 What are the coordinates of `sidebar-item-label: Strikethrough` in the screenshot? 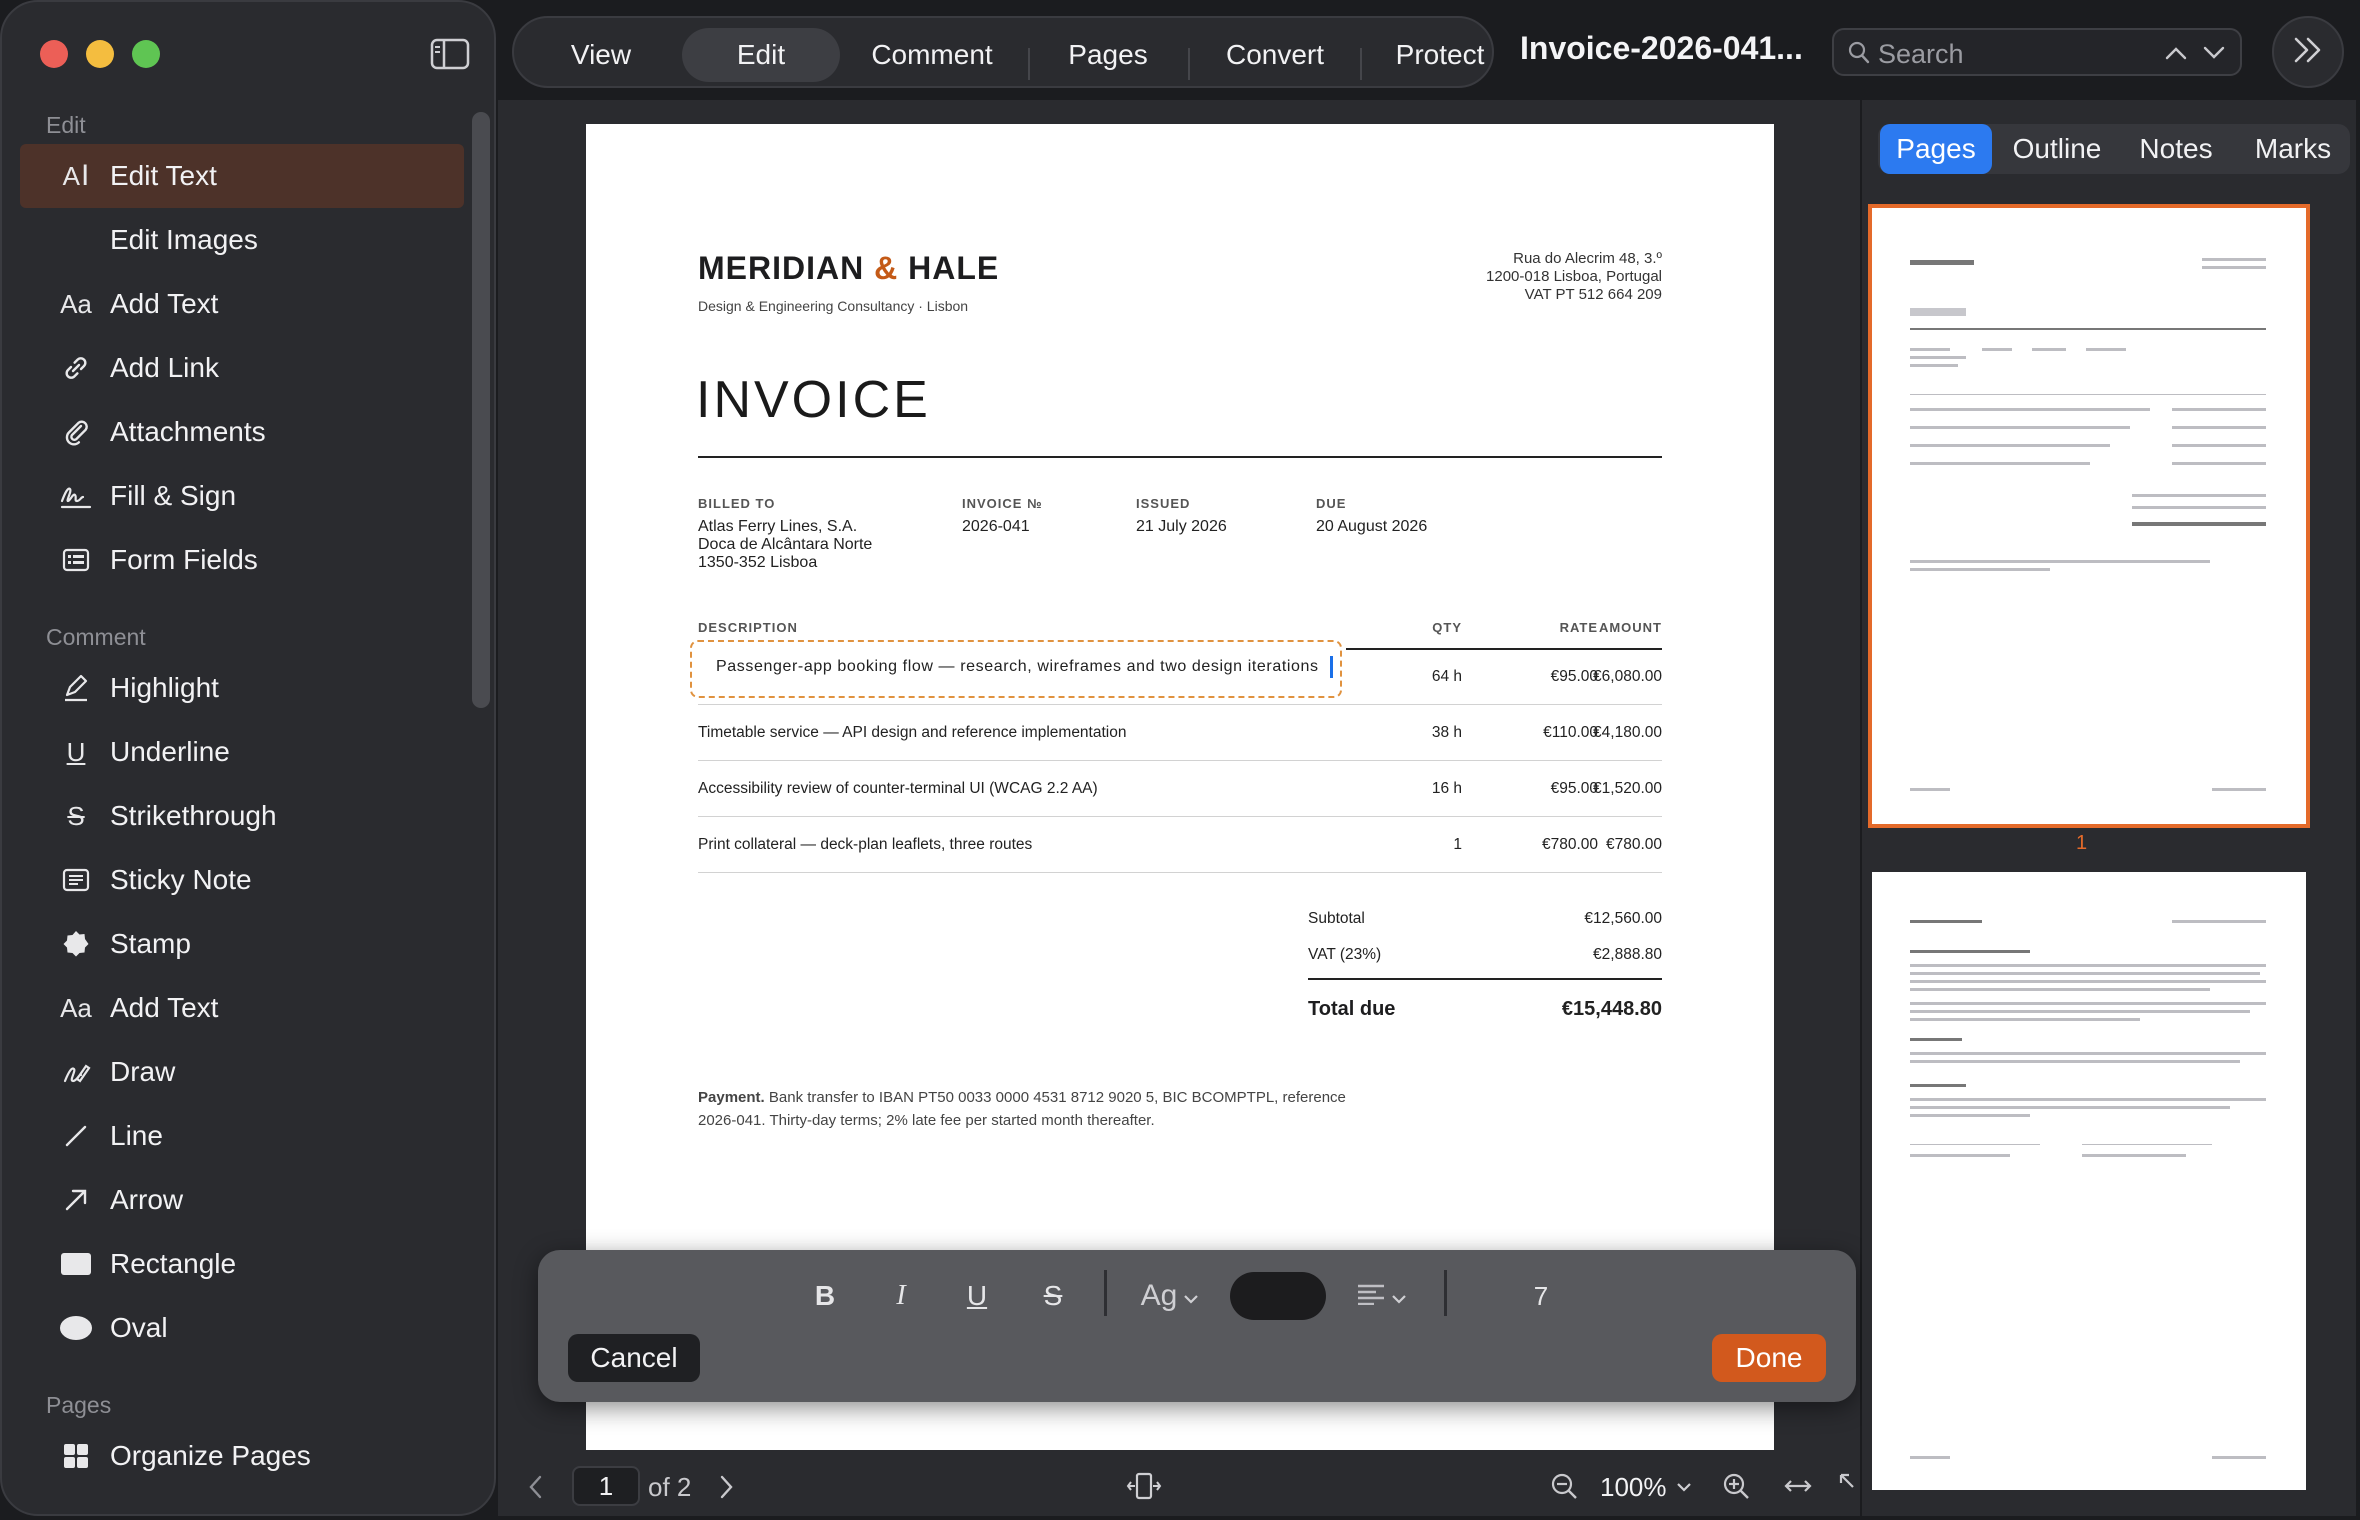 It's located at (193, 815).